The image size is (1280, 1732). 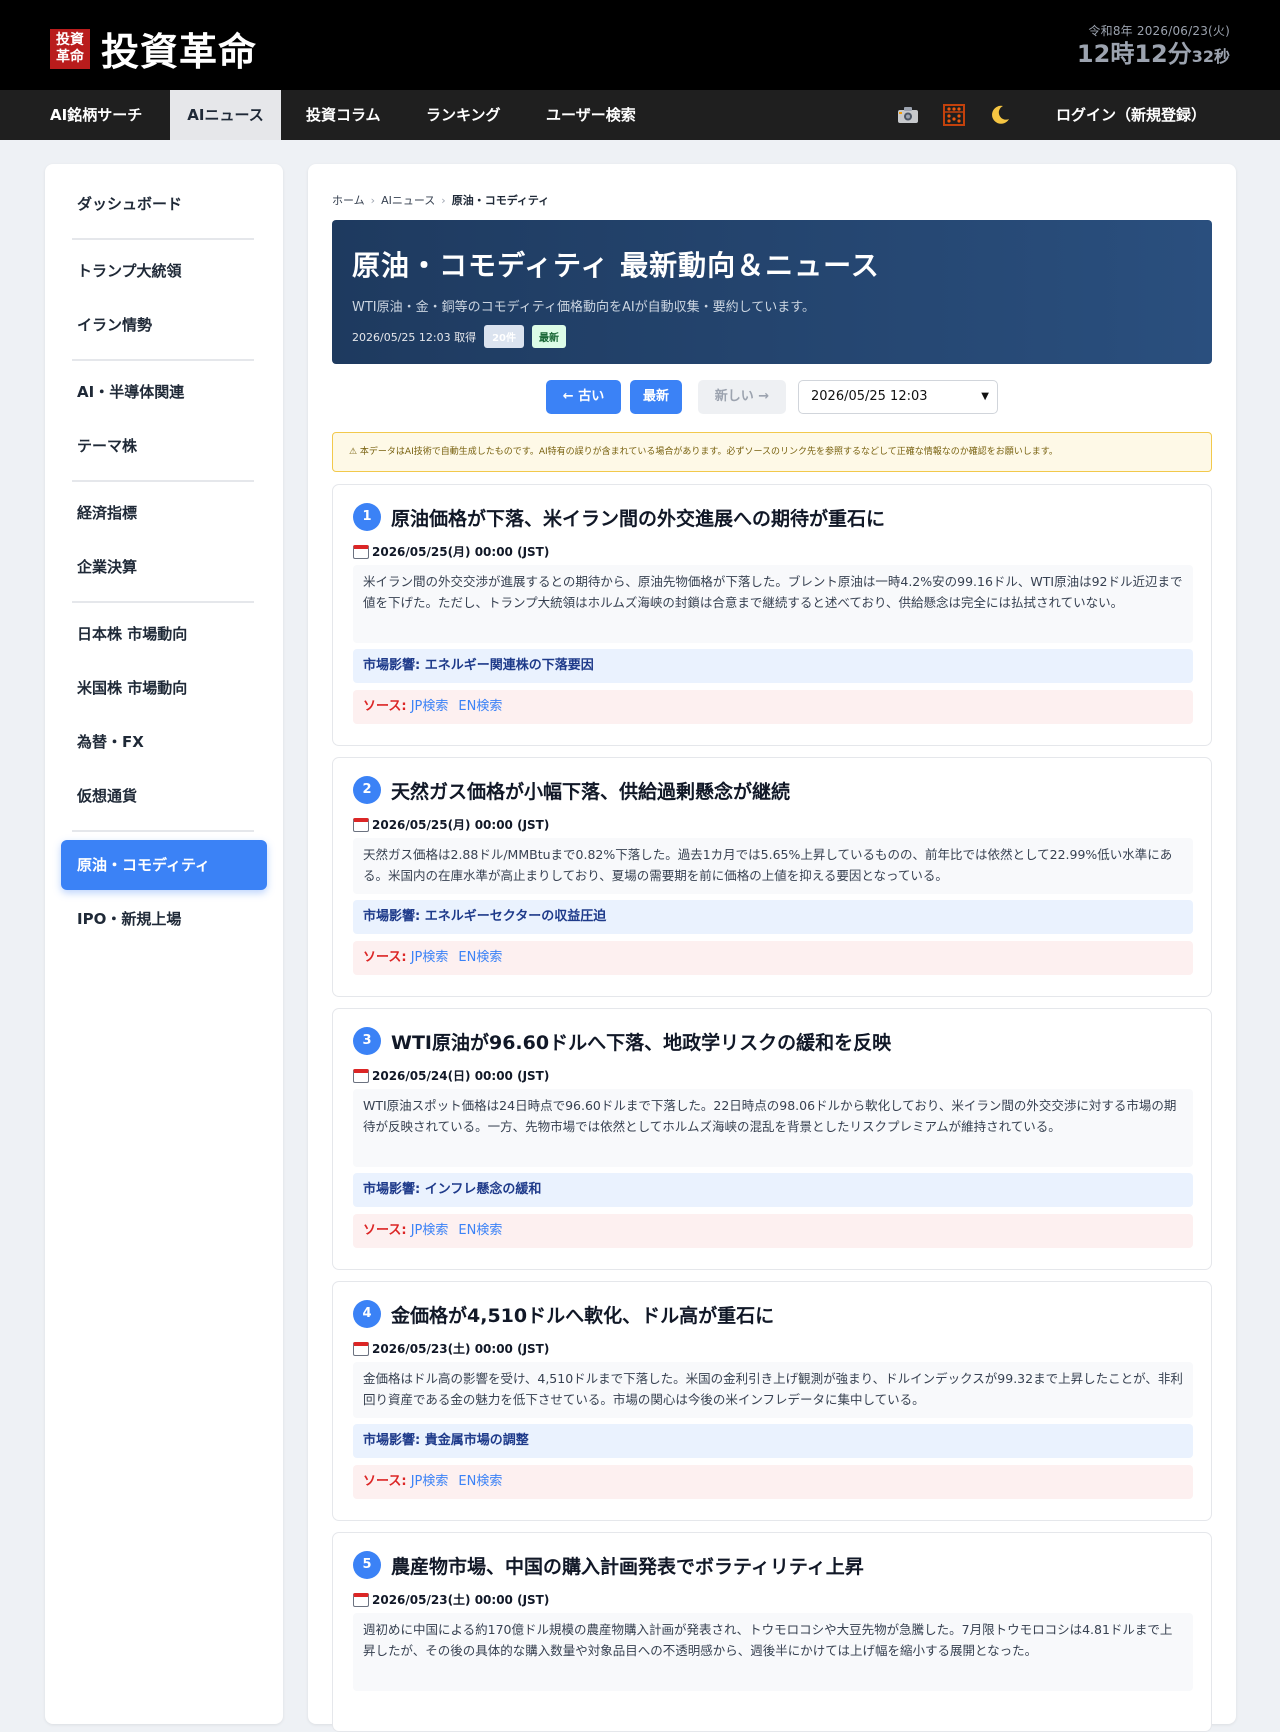 I want to click on sidebar-item-dashboard: ダッシュボード, so click(x=164, y=204).